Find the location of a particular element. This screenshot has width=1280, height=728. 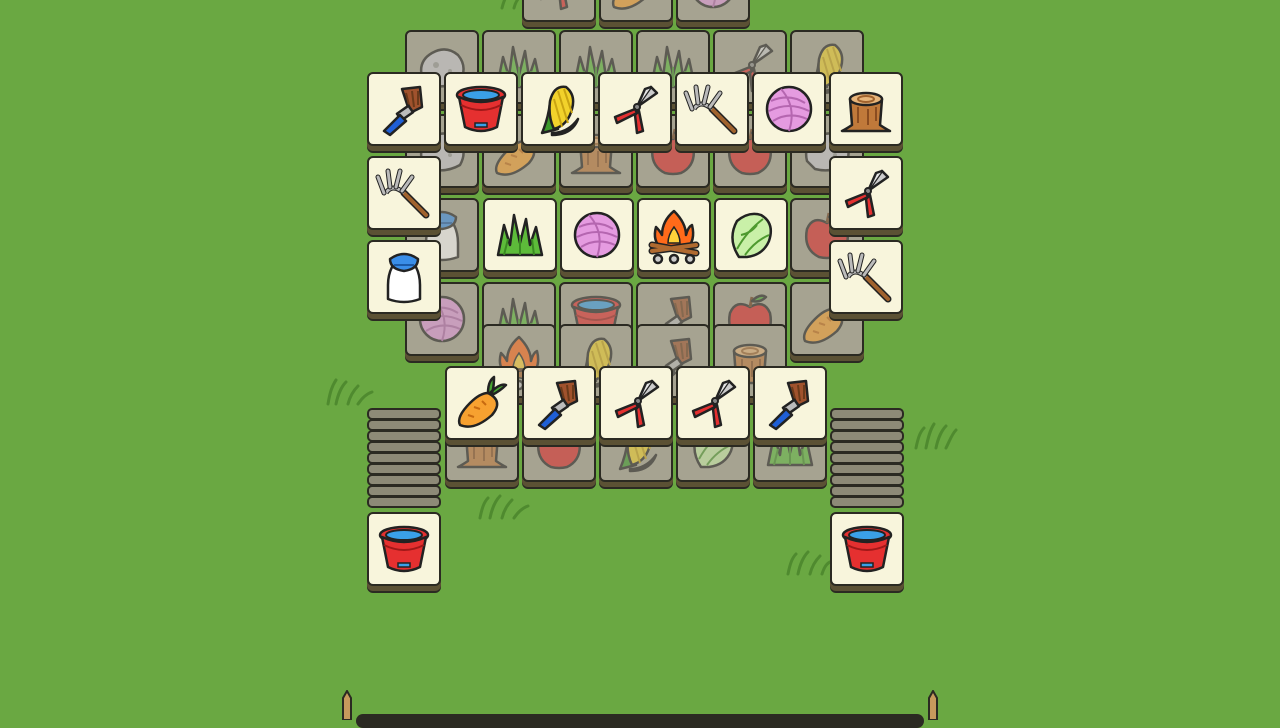

lettuce-icon is located at coordinates (751, 235).